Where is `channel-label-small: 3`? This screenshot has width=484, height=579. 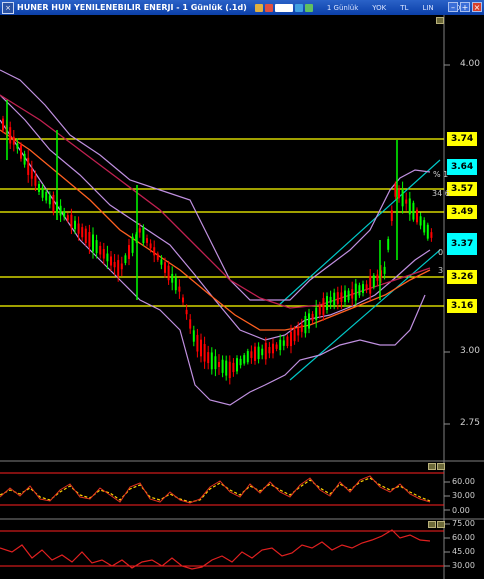
channel-label-small: 3 is located at coordinates (441, 270).